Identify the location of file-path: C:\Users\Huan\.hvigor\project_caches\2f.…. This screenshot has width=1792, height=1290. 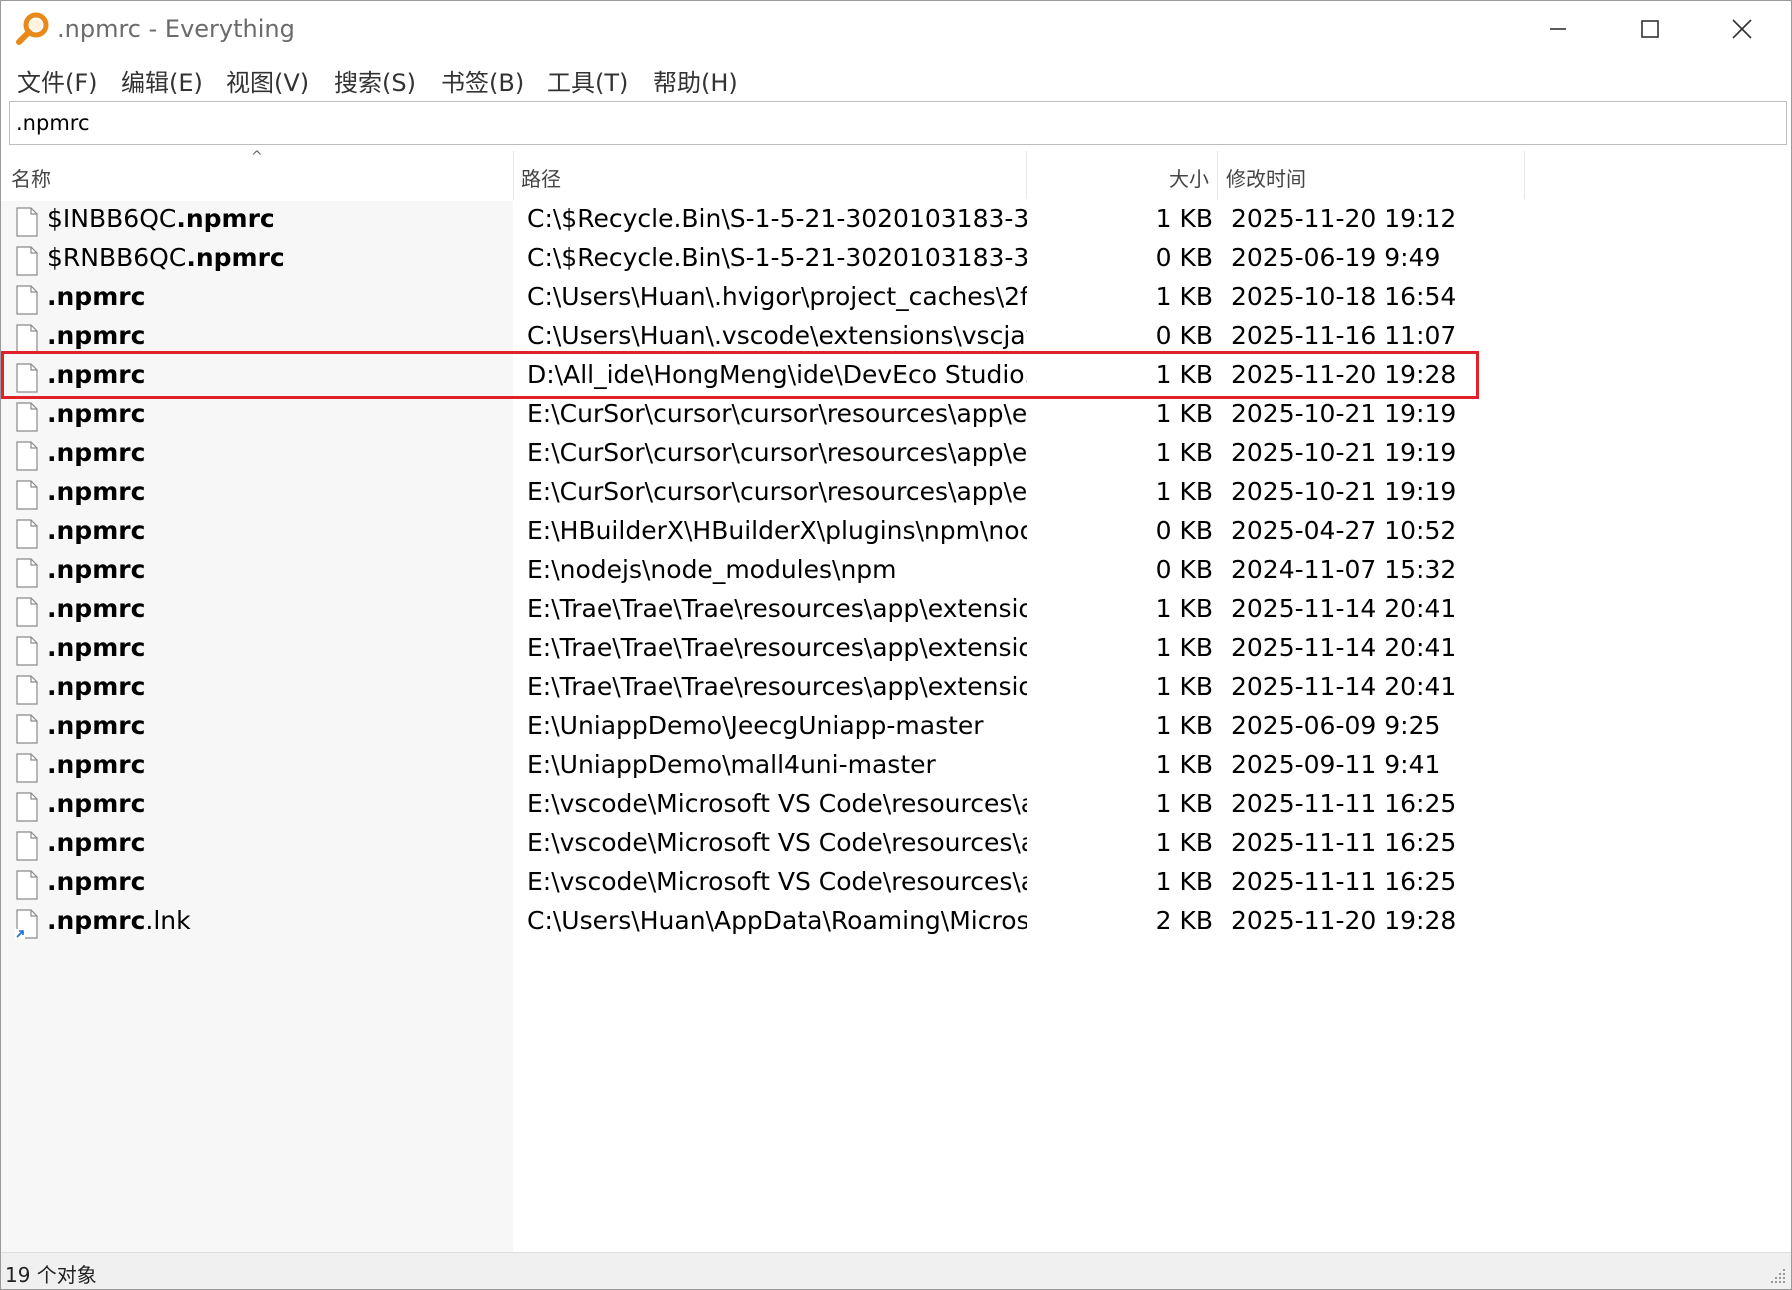
(777, 296).